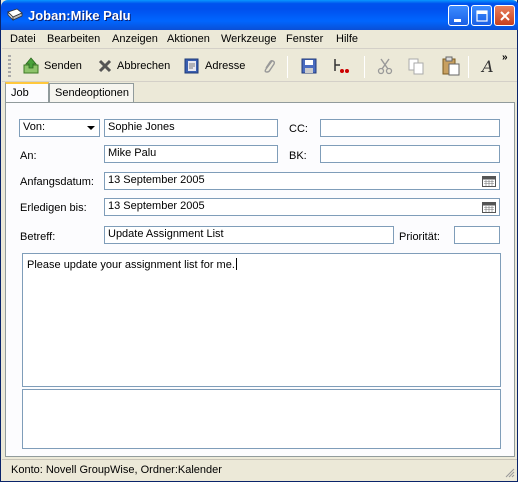 Image resolution: width=518 pixels, height=482 pixels. What do you see at coordinates (504, 15) in the screenshot?
I see `close-button` at bounding box center [504, 15].